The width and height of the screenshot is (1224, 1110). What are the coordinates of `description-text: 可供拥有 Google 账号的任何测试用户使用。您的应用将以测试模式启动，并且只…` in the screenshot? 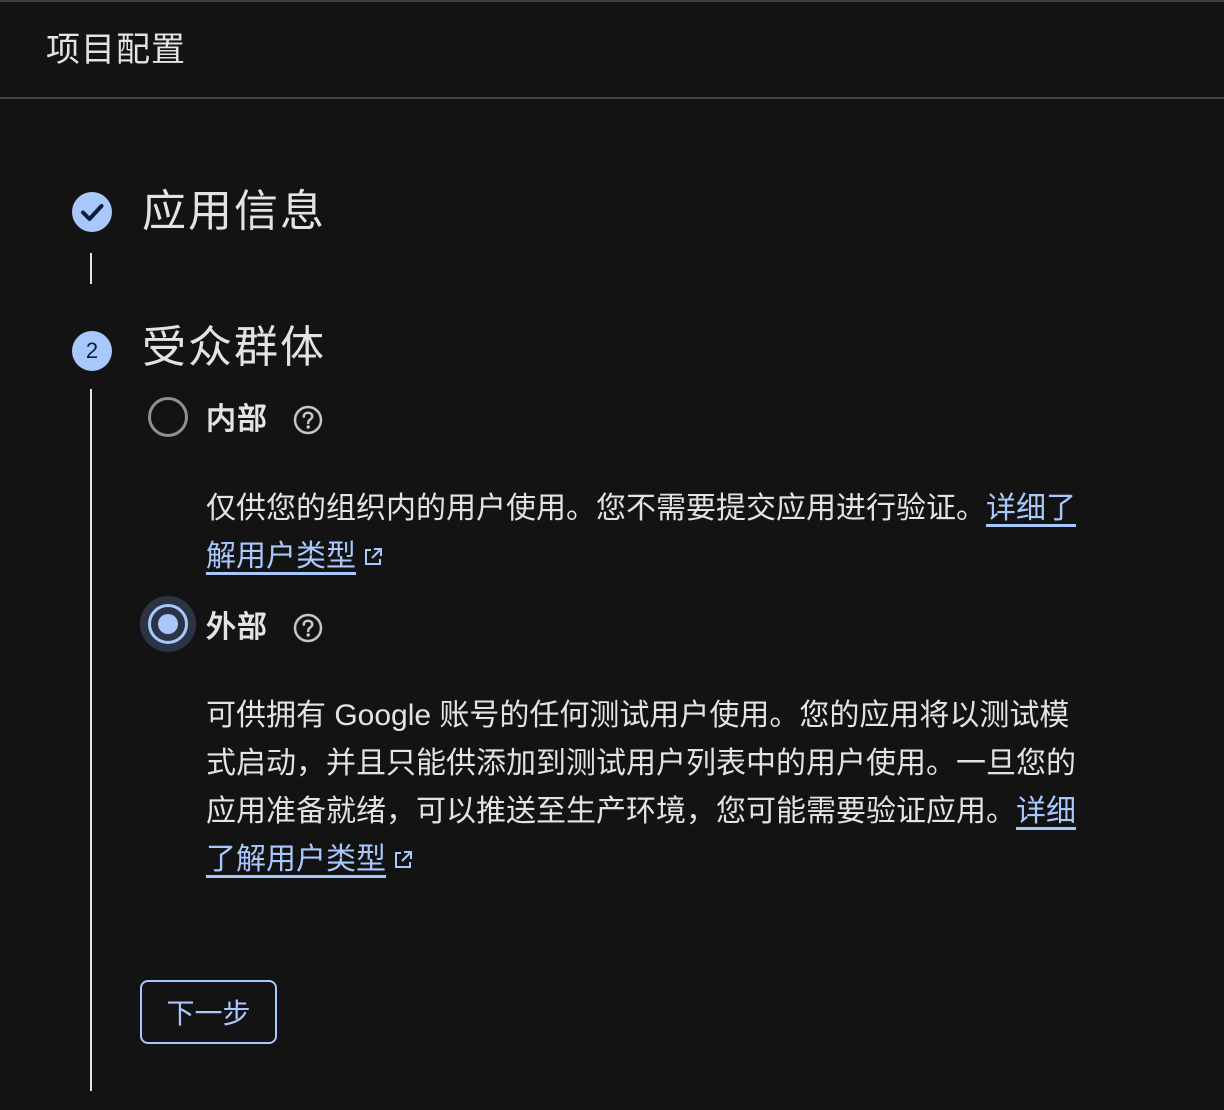 It's located at (641, 763).